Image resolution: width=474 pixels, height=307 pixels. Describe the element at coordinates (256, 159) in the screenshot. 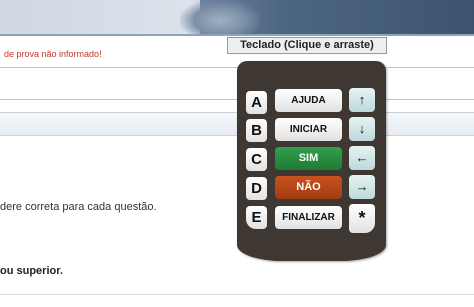

I see `key-c: C` at that location.